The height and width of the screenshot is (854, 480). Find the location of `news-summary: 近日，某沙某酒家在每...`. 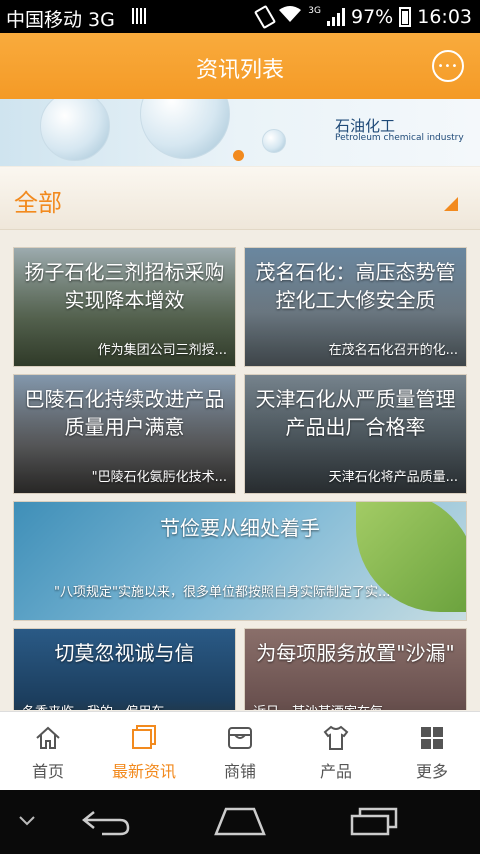

news-summary: 近日，某沙某酒家在每... is located at coordinates (355, 705).